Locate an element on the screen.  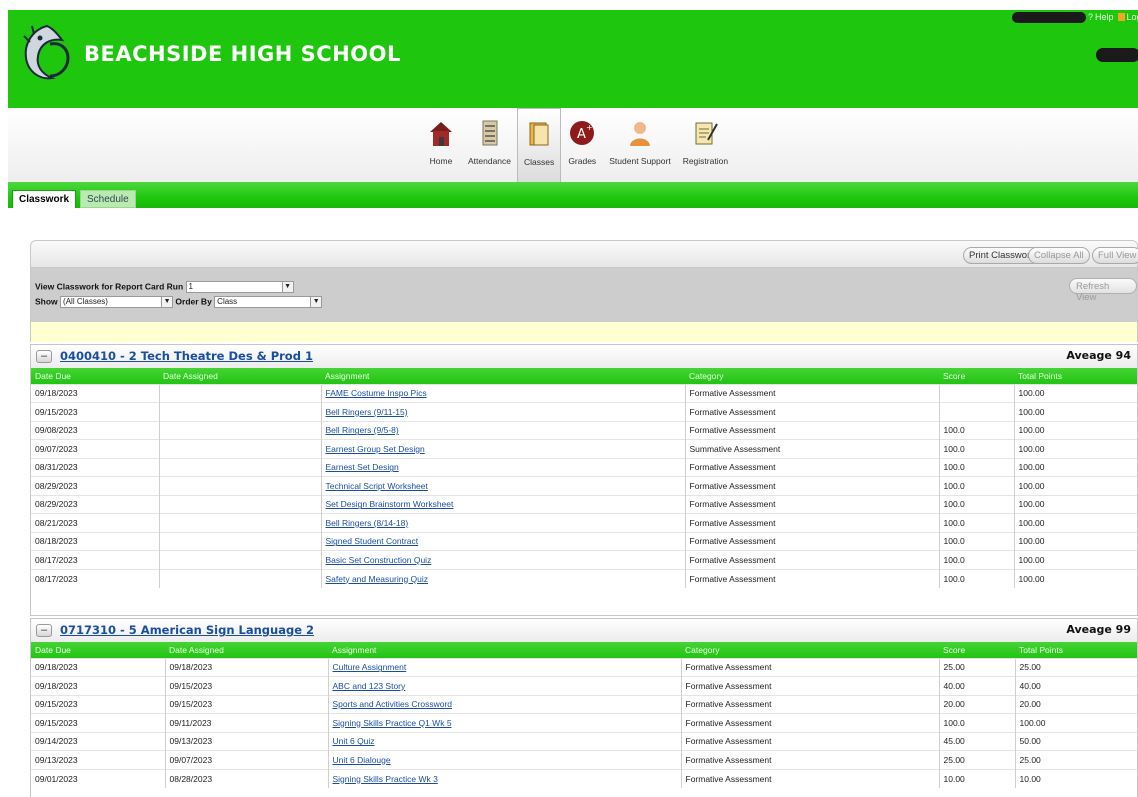
assignment-link: Safety and Measuring Quiz is located at coordinates (377, 579).